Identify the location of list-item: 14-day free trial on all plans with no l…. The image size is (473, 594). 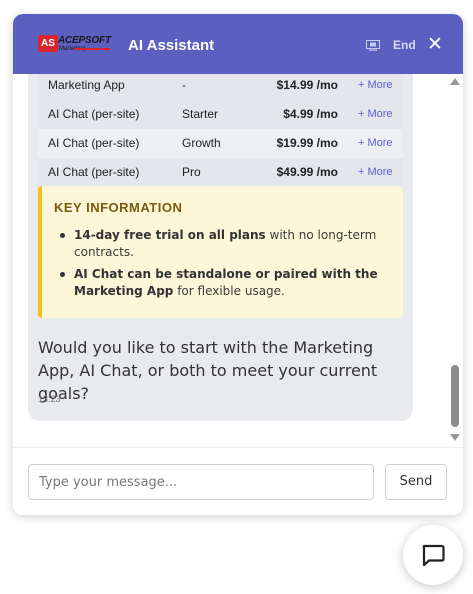
(219, 244).